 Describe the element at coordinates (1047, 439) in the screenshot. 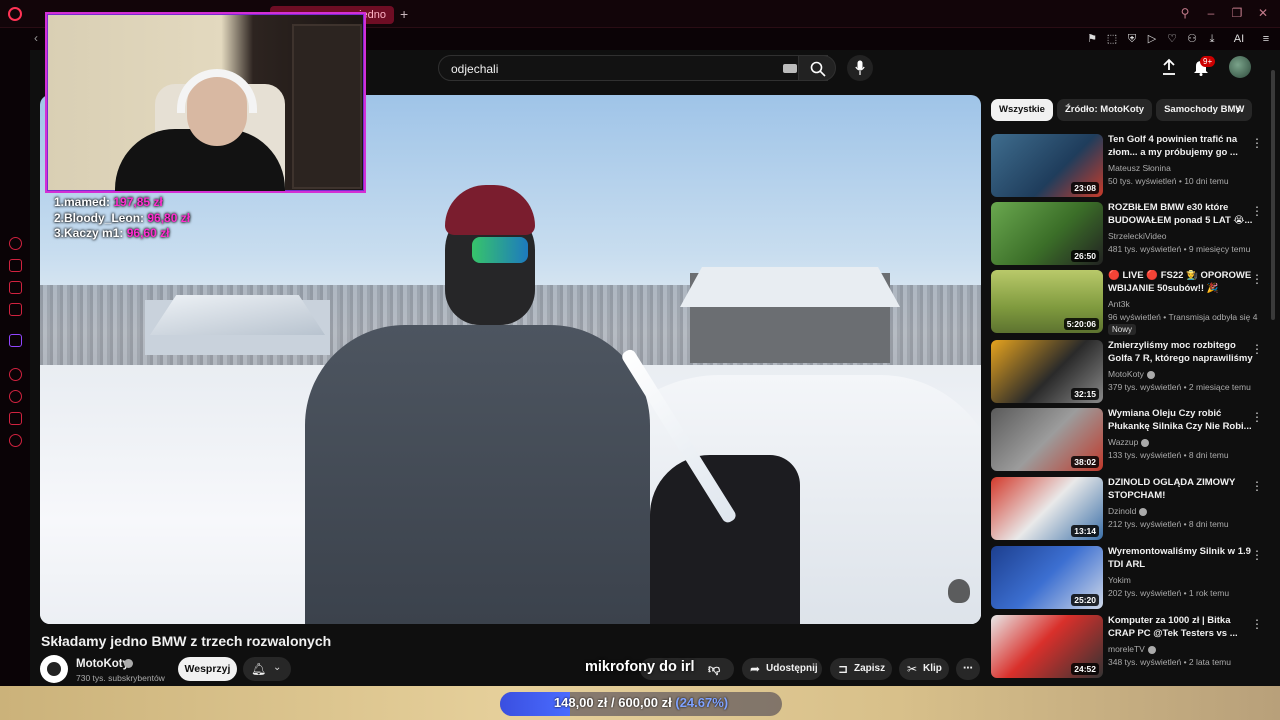

I see `video-thumbnail: 38:02` at that location.